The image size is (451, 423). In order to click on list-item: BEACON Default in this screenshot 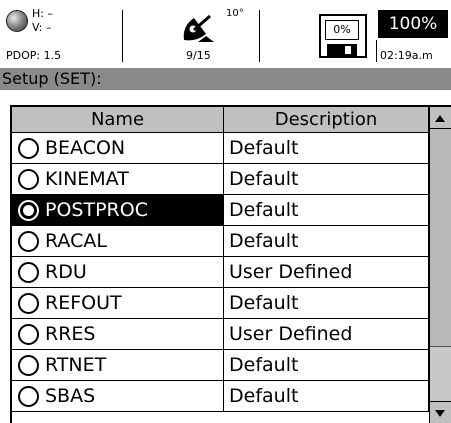, I will do `click(220, 148)`.